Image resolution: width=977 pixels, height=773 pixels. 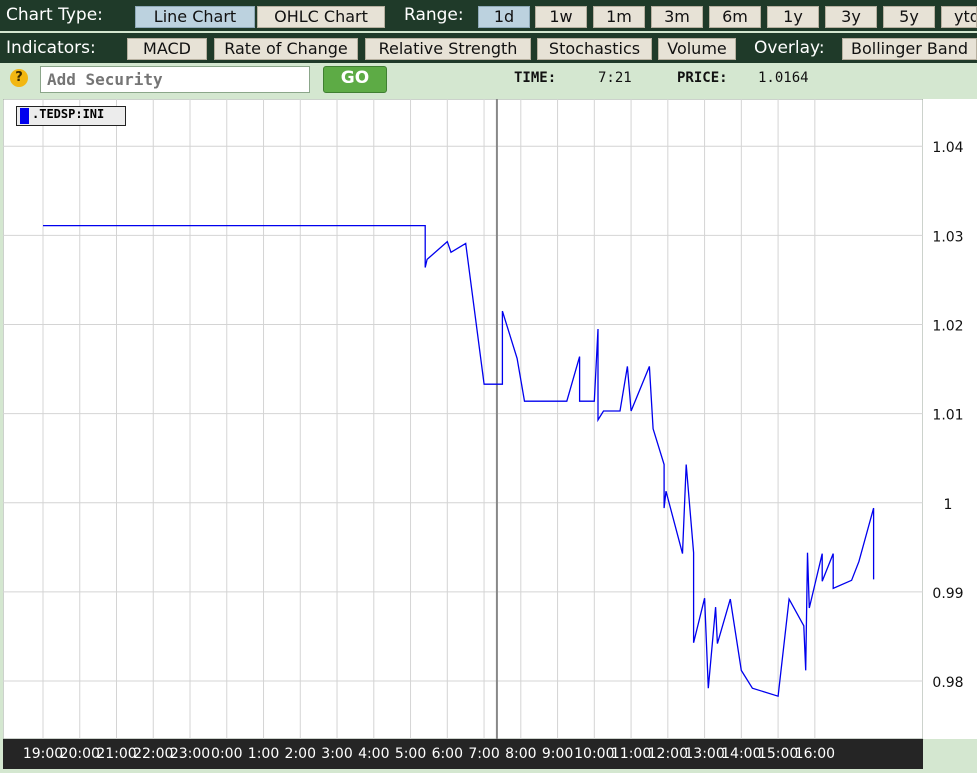 I want to click on range-5y-button: 5y, so click(x=909, y=17).